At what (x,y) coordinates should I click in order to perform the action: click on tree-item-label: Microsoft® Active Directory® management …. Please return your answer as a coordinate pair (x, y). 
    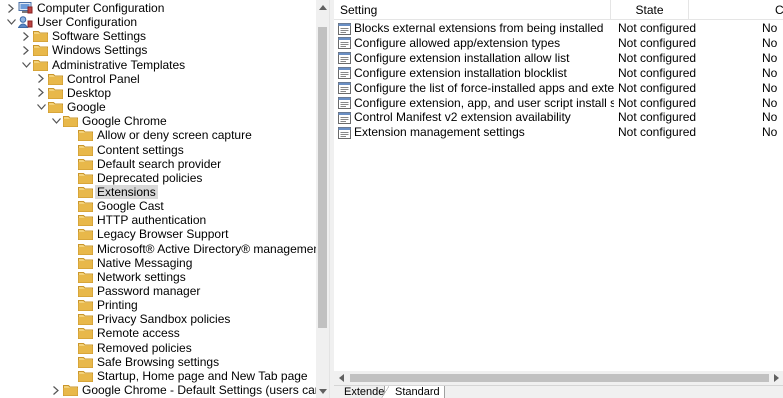
    Looking at the image, I should click on (213, 248).